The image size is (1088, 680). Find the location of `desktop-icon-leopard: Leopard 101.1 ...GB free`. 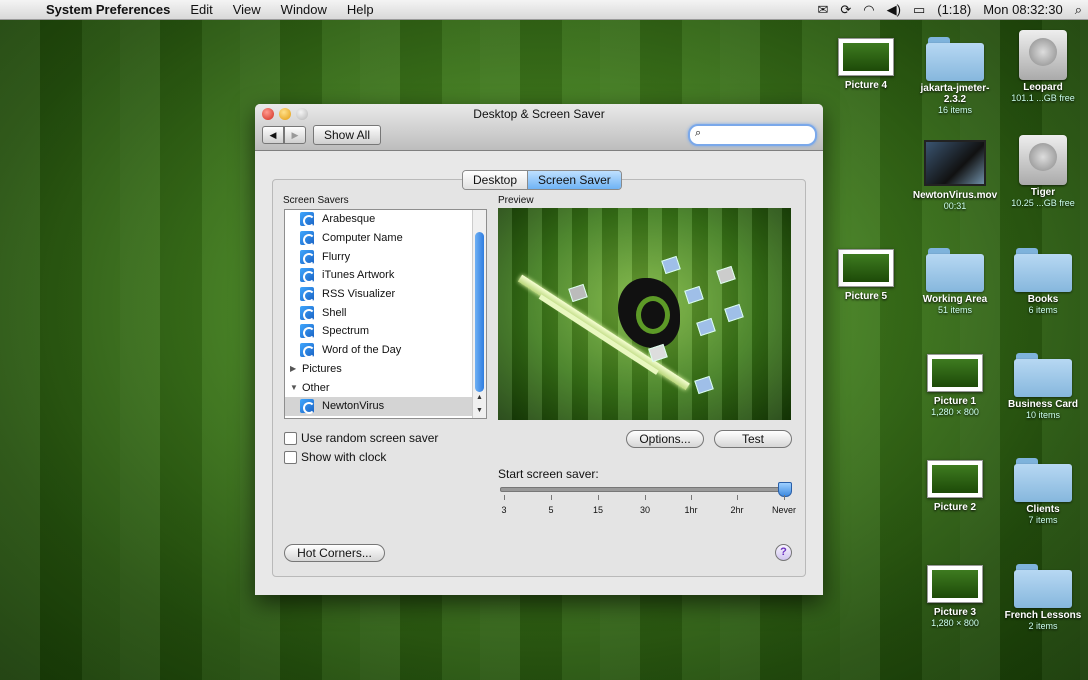

desktop-icon-leopard: Leopard 101.1 ...GB free is located at coordinates (1043, 67).